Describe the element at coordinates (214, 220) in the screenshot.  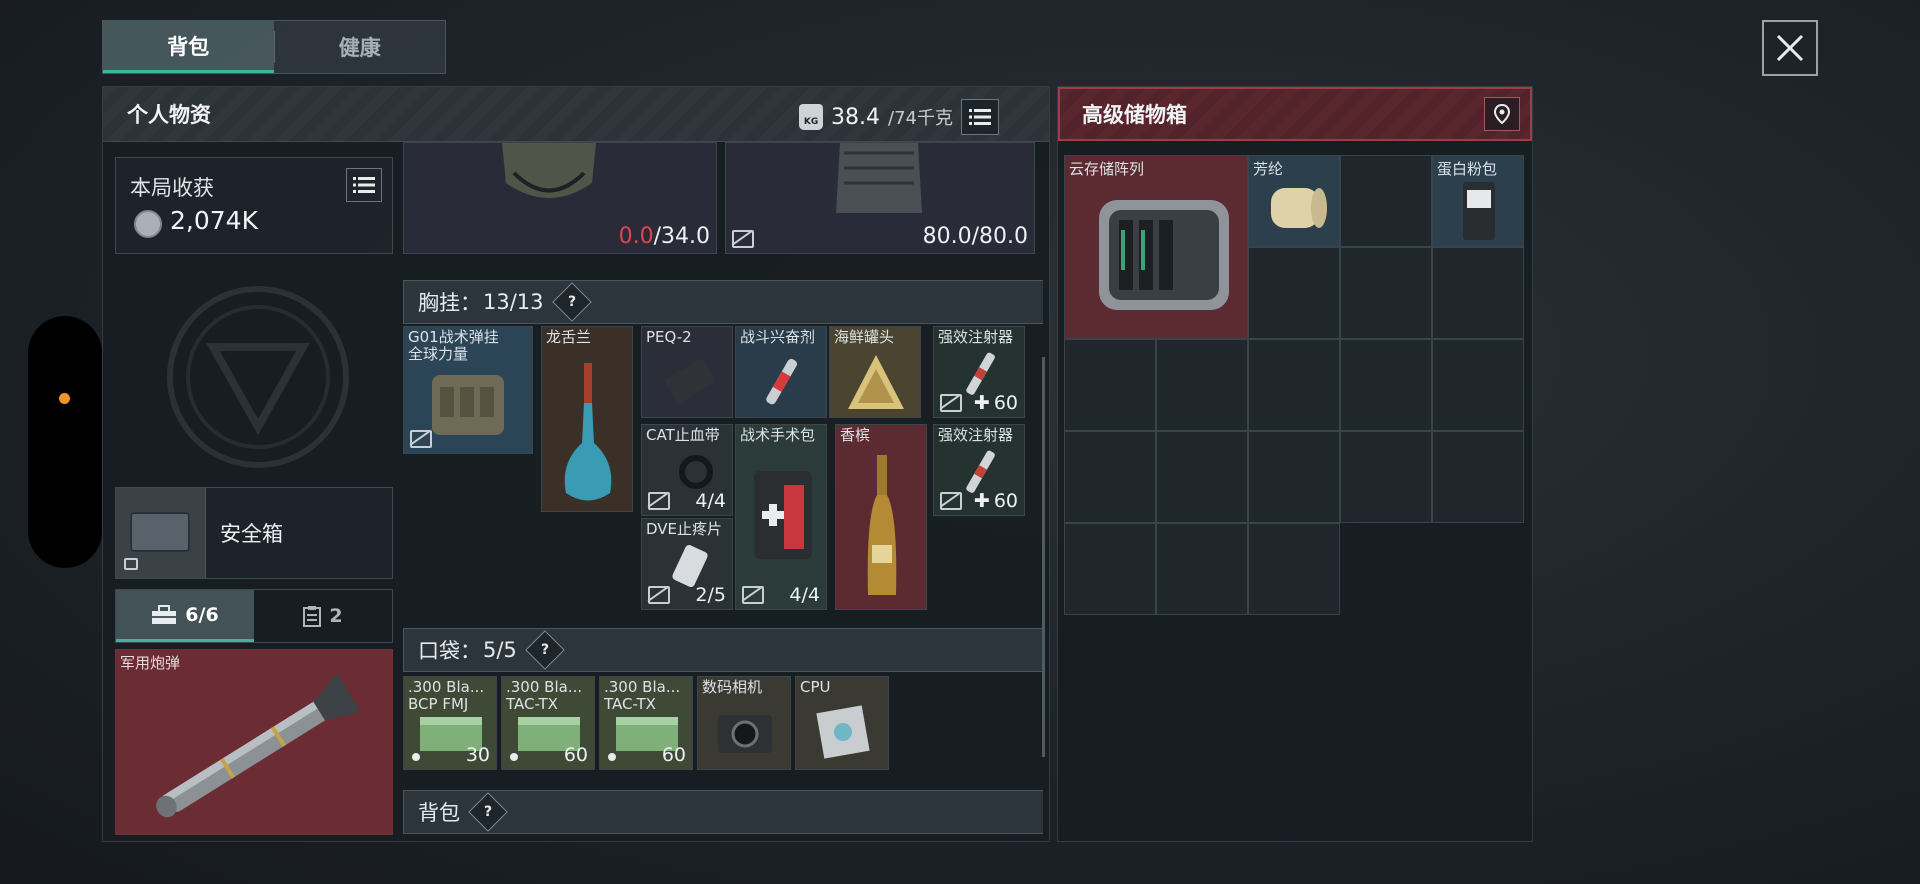
I see `harvest-value: 2,074K` at that location.